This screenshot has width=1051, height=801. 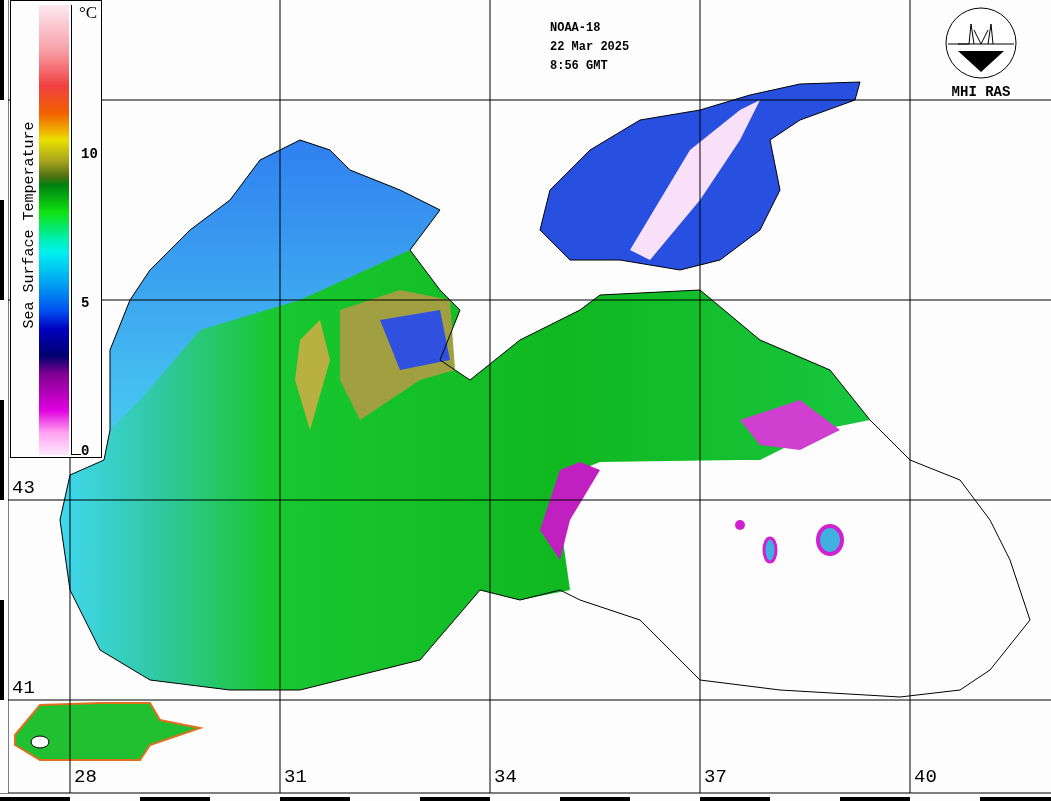 I want to click on longitude-label: 37, so click(x=715, y=777).